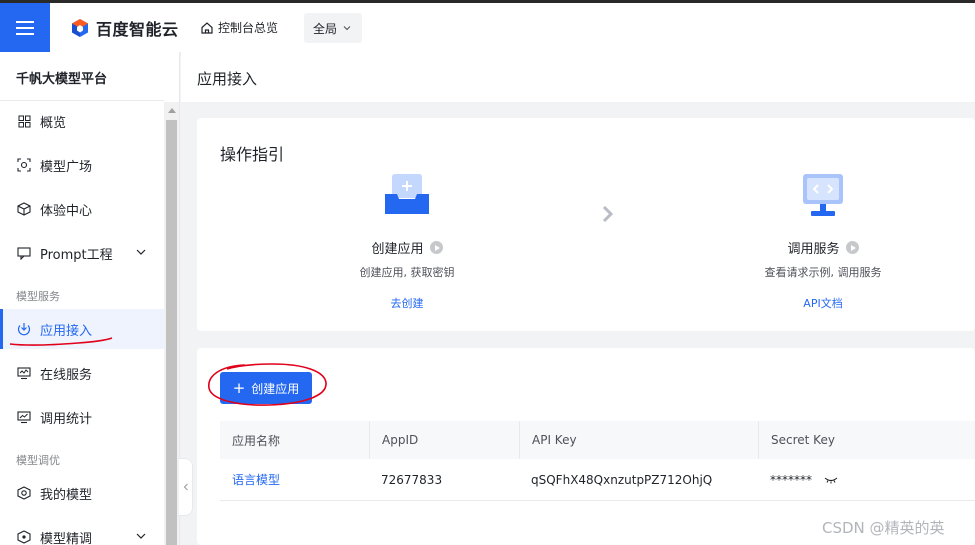  Describe the element at coordinates (137, 29) in the screenshot. I see `brand-name: 百度智能云` at that location.